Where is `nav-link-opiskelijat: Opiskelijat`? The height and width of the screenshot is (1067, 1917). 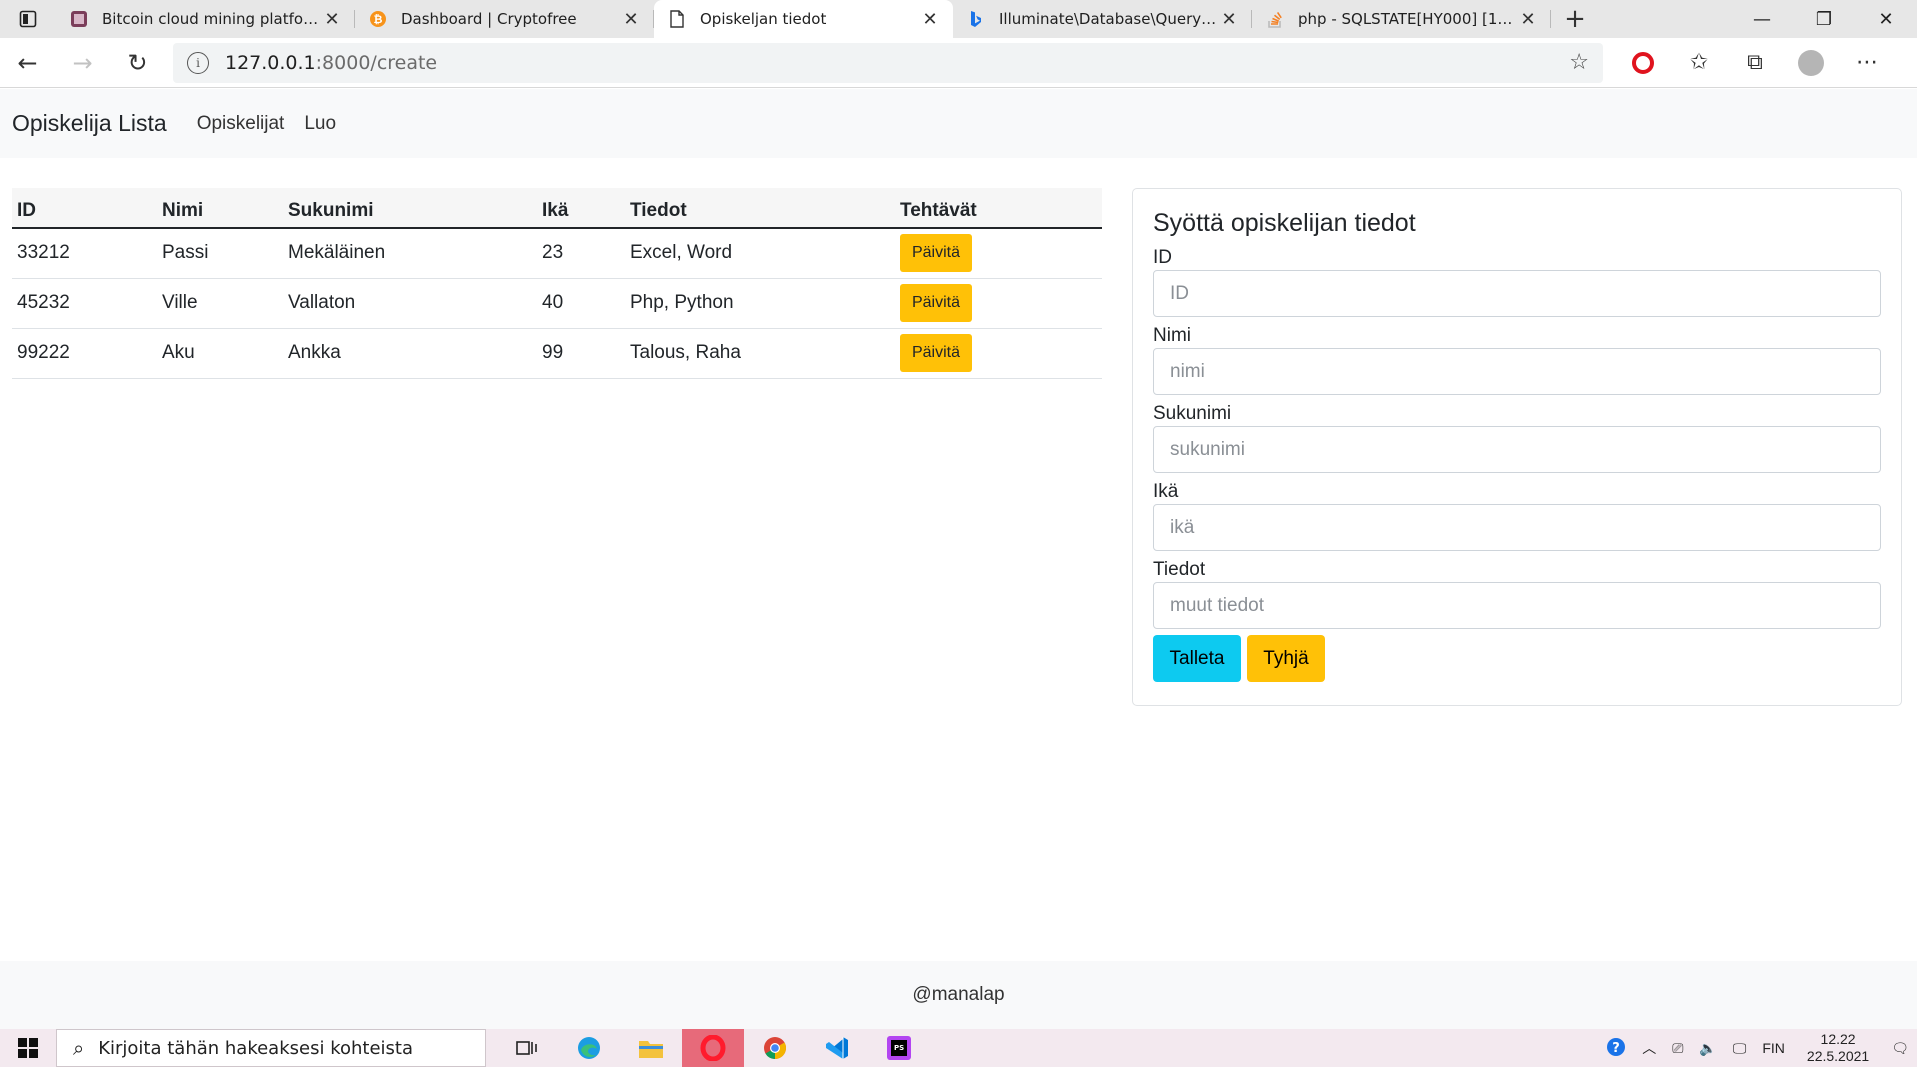
nav-link-opiskelijat: Opiskelijat is located at coordinates (241, 124).